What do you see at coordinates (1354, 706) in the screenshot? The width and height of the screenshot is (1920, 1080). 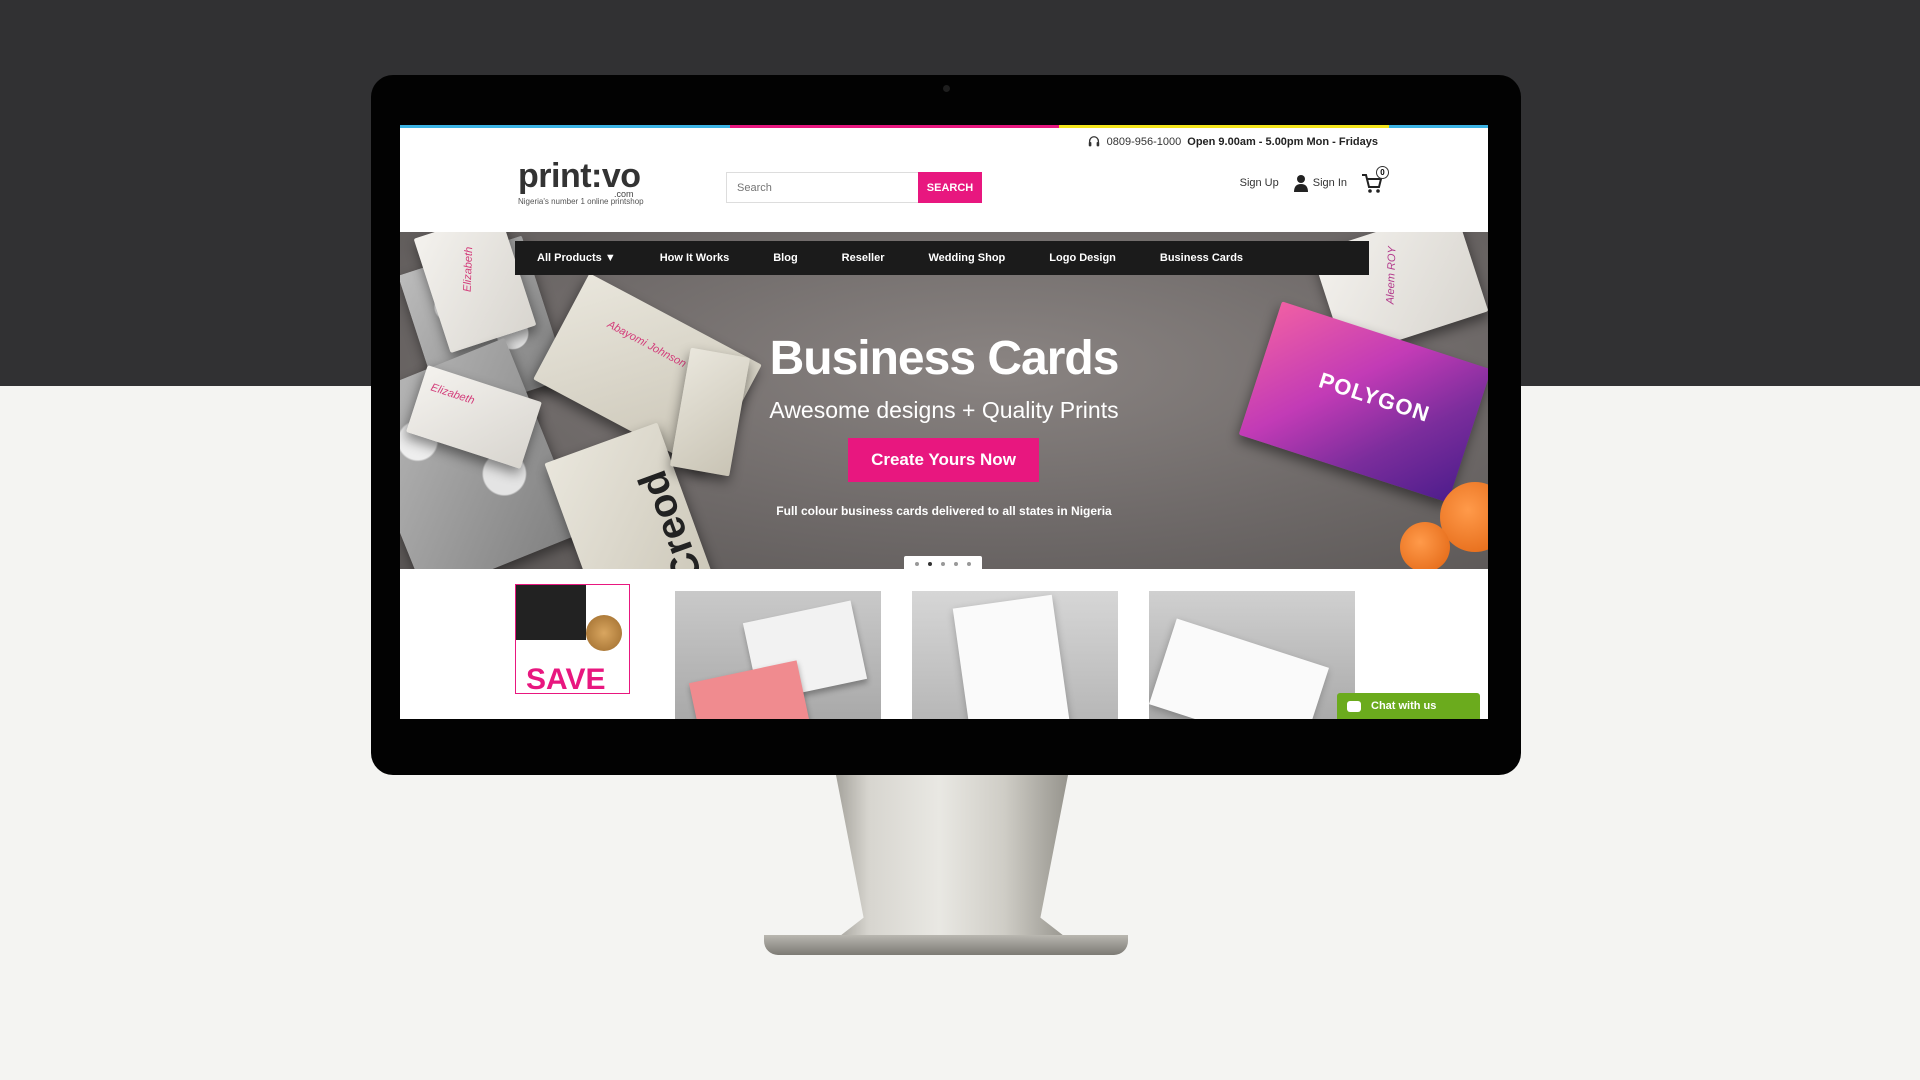 I see `chat-bubble-icon` at bounding box center [1354, 706].